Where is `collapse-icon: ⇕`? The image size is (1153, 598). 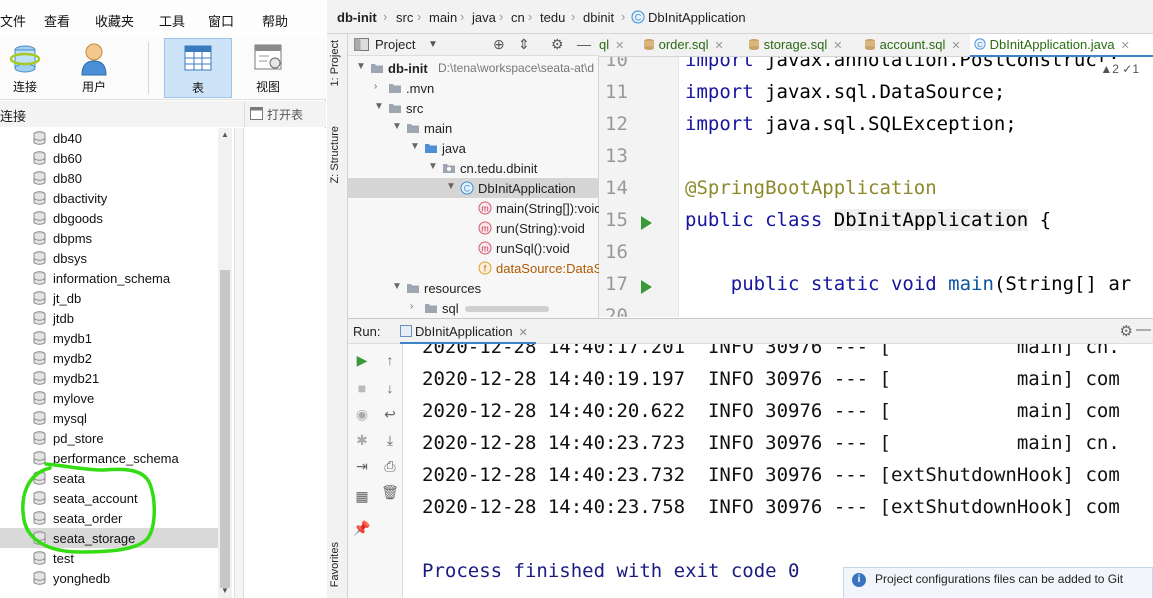 collapse-icon: ⇕ is located at coordinates (524, 44).